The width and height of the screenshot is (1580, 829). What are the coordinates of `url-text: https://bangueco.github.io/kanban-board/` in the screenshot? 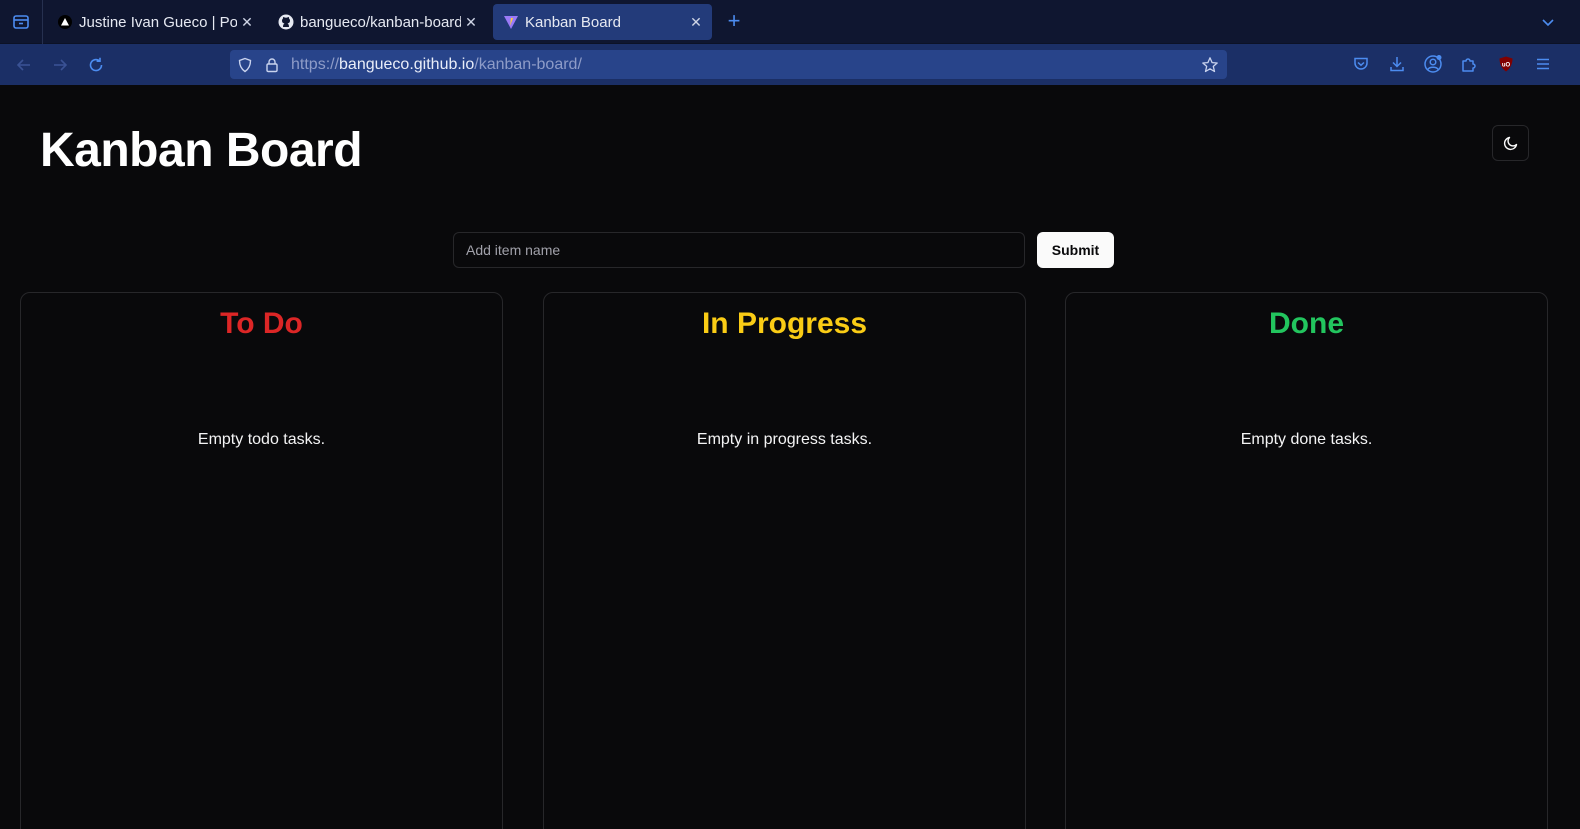 It's located at (436, 65).